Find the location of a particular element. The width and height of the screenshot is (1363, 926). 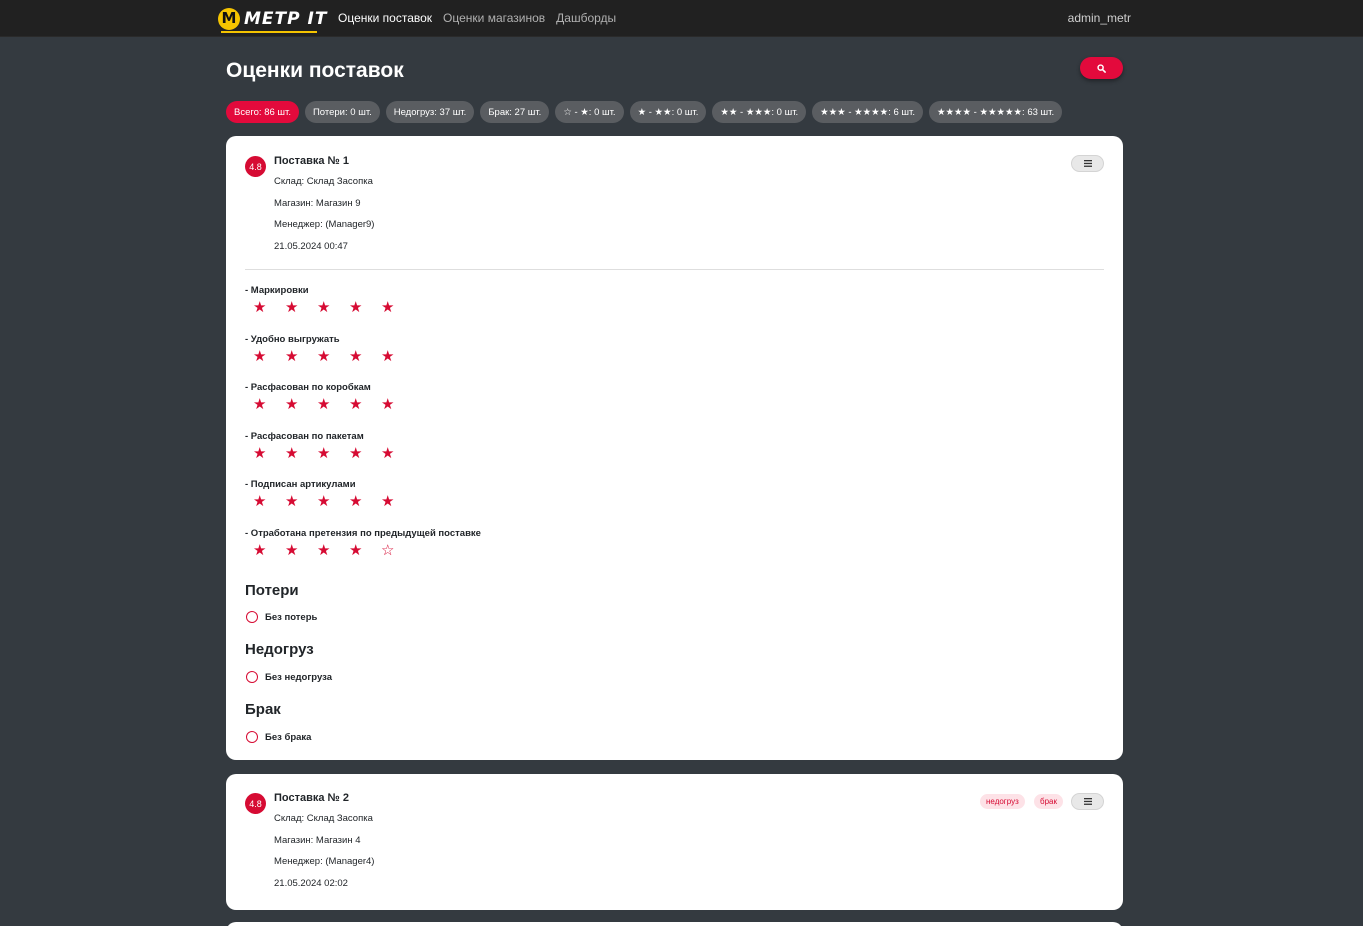

delivery-card is located at coordinates (674, 924).